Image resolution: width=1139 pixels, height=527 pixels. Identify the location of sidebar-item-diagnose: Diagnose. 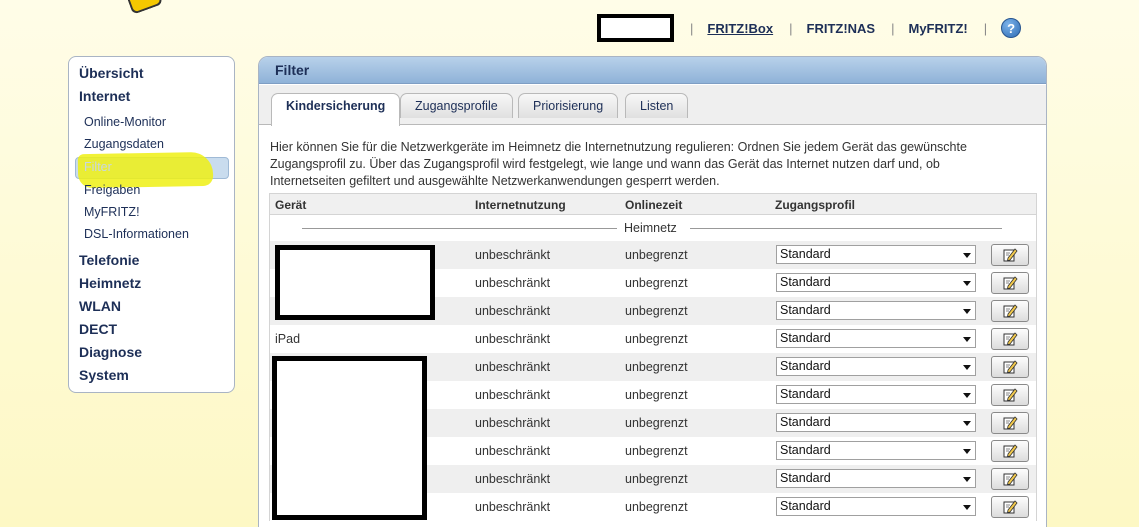
(110, 352).